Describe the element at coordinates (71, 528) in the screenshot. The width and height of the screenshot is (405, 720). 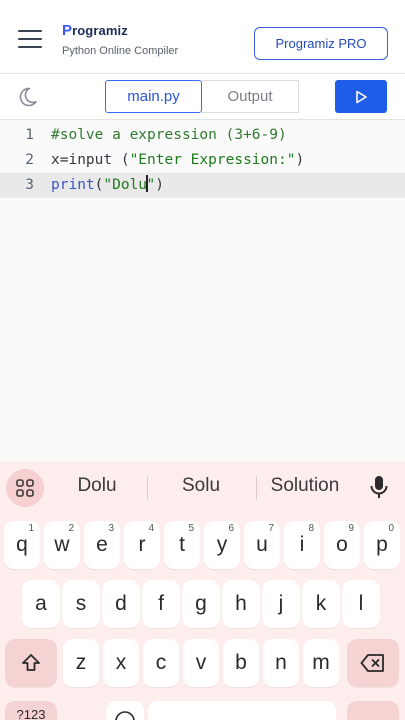
I see `key-hint: 2` at that location.